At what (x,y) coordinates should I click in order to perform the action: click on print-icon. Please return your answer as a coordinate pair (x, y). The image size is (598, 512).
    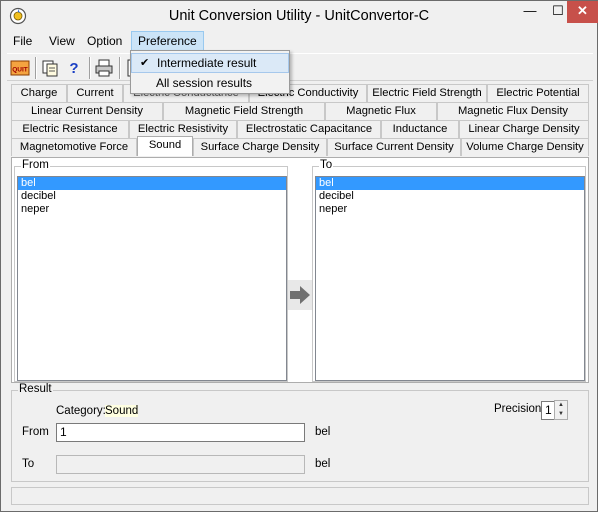
    Looking at the image, I should click on (104, 68).